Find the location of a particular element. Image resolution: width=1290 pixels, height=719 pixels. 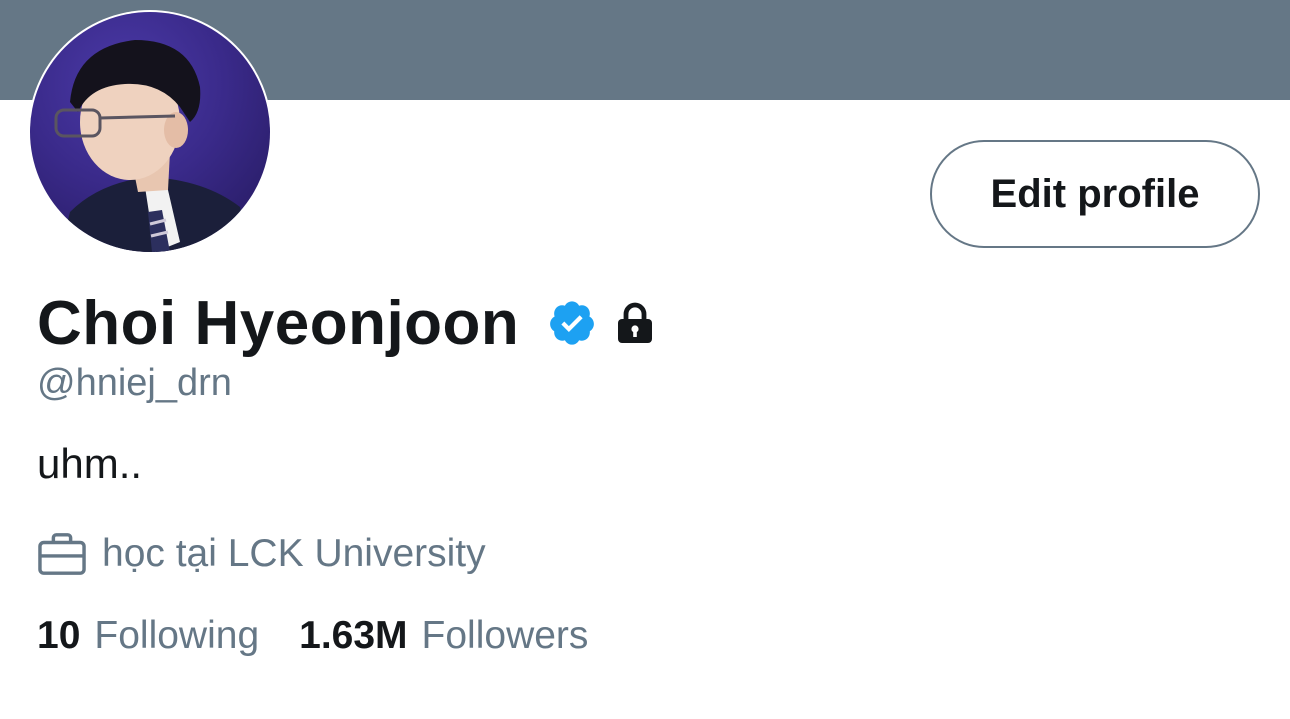

profile-occupation: học tại LCK University is located at coordinates (261, 554).